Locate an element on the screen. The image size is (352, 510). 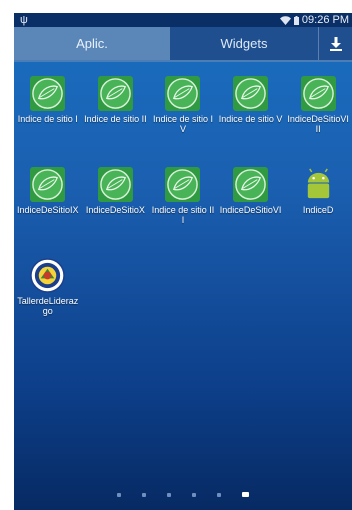
tab-widgets: Widgets is located at coordinates (244, 43).